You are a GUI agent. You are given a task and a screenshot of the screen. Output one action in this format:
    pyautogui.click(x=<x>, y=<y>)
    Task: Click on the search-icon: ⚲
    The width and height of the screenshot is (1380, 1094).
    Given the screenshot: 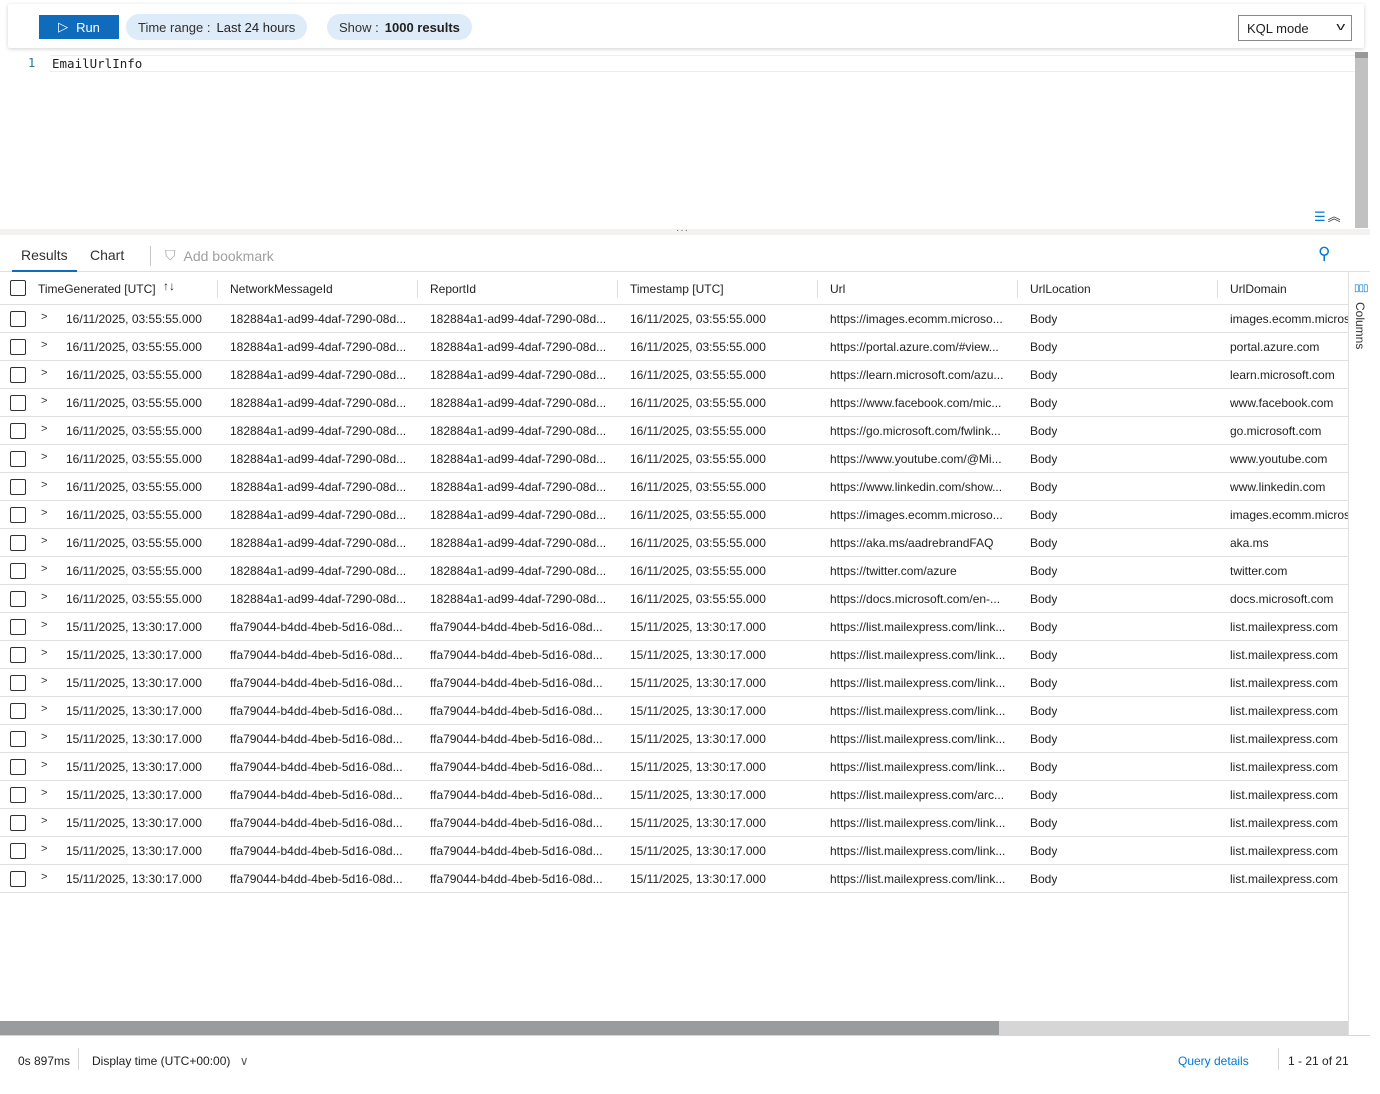 What is the action you would take?
    pyautogui.click(x=1324, y=254)
    